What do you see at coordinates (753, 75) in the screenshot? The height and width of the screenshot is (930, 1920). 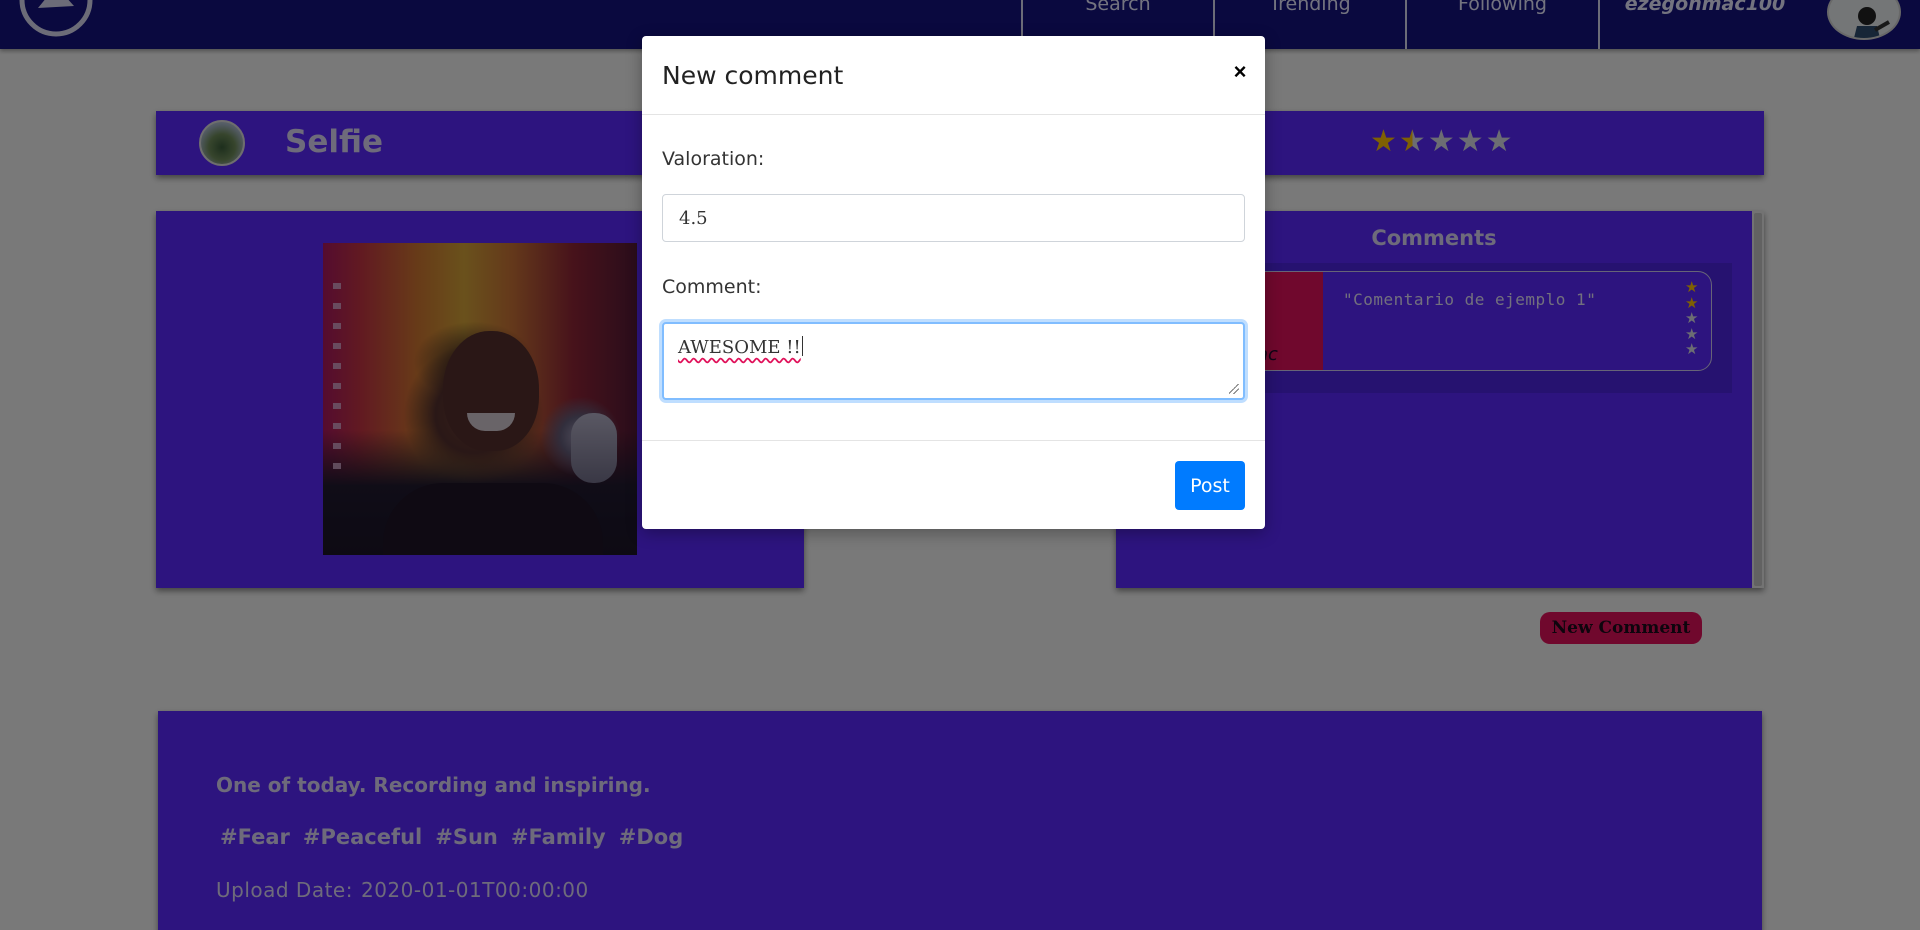 I see `modal-title: New comment` at bounding box center [753, 75].